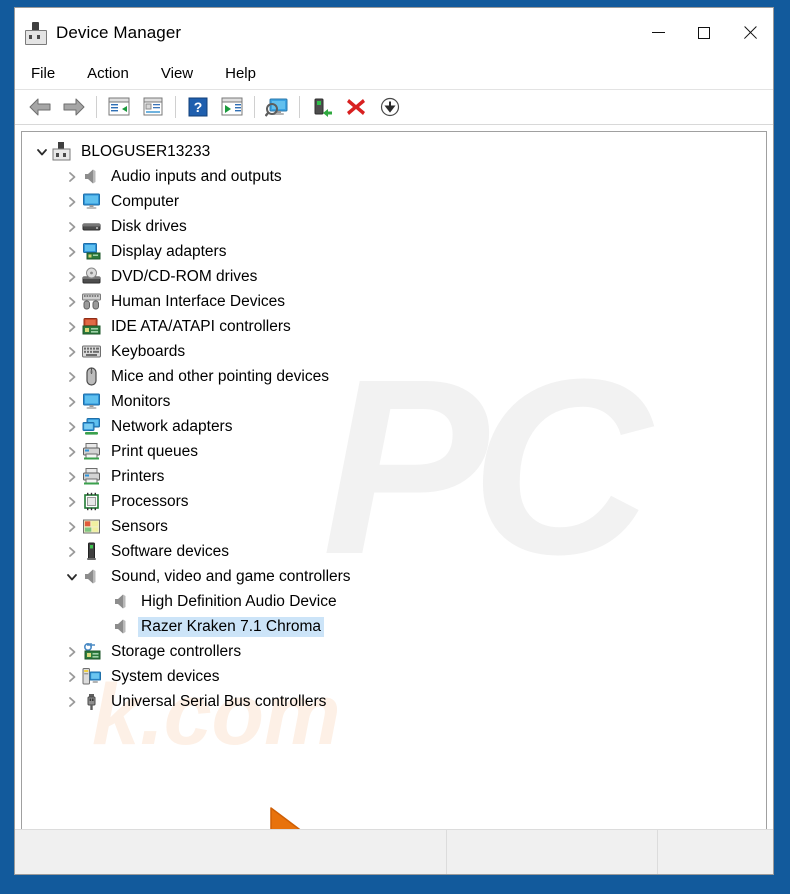 Image resolution: width=790 pixels, height=894 pixels. I want to click on tree-root-item: BLOGUSER13233, so click(394, 151).